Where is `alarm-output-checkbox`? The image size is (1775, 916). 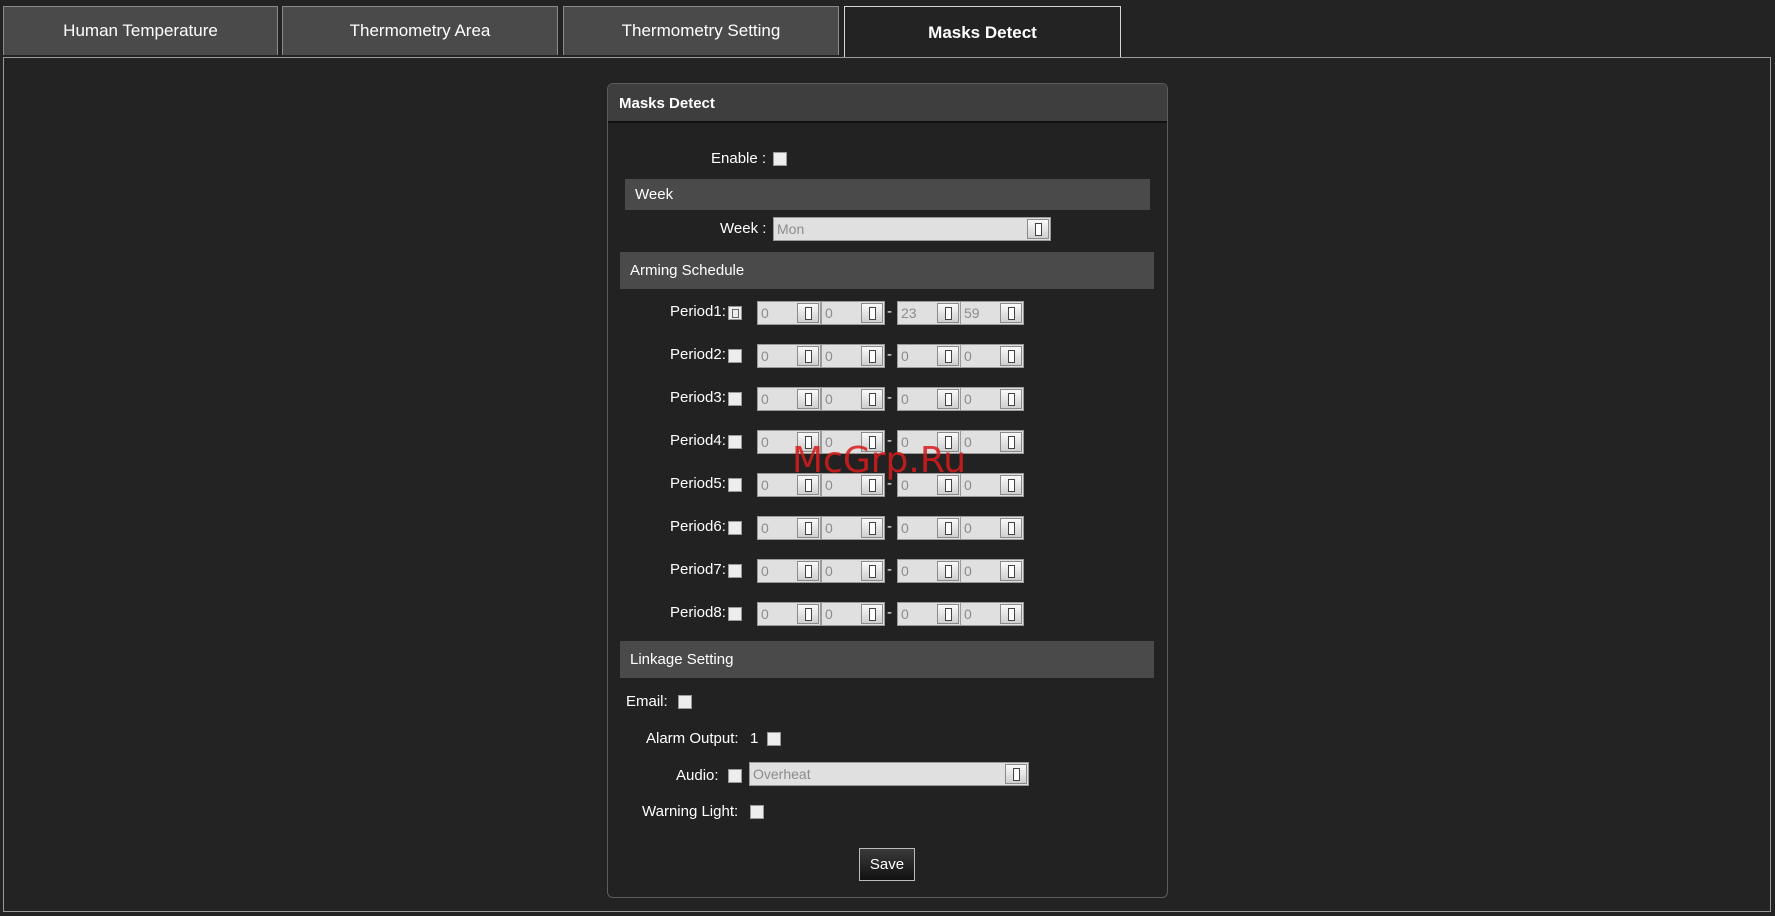 alarm-output-checkbox is located at coordinates (774, 739).